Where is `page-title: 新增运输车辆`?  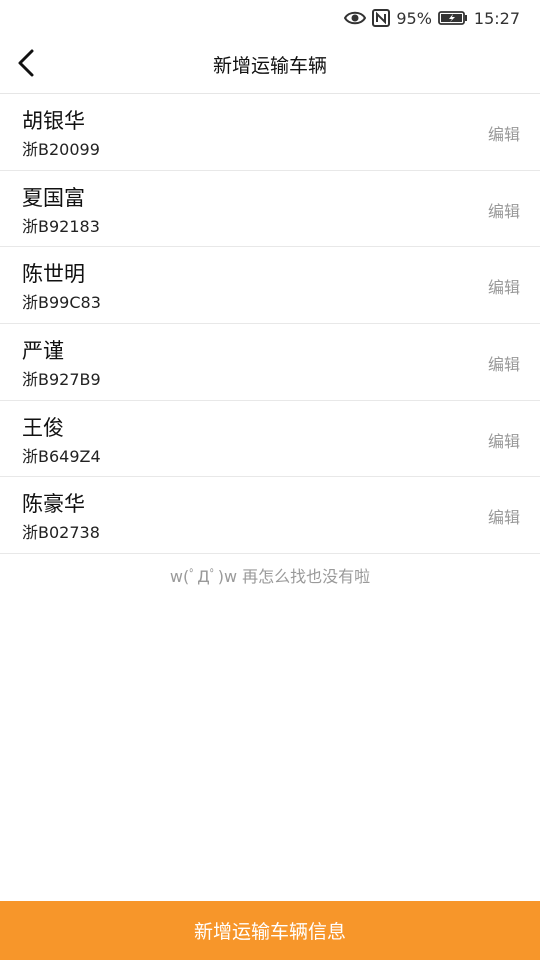
page-title: 新增运输车辆 is located at coordinates (269, 66).